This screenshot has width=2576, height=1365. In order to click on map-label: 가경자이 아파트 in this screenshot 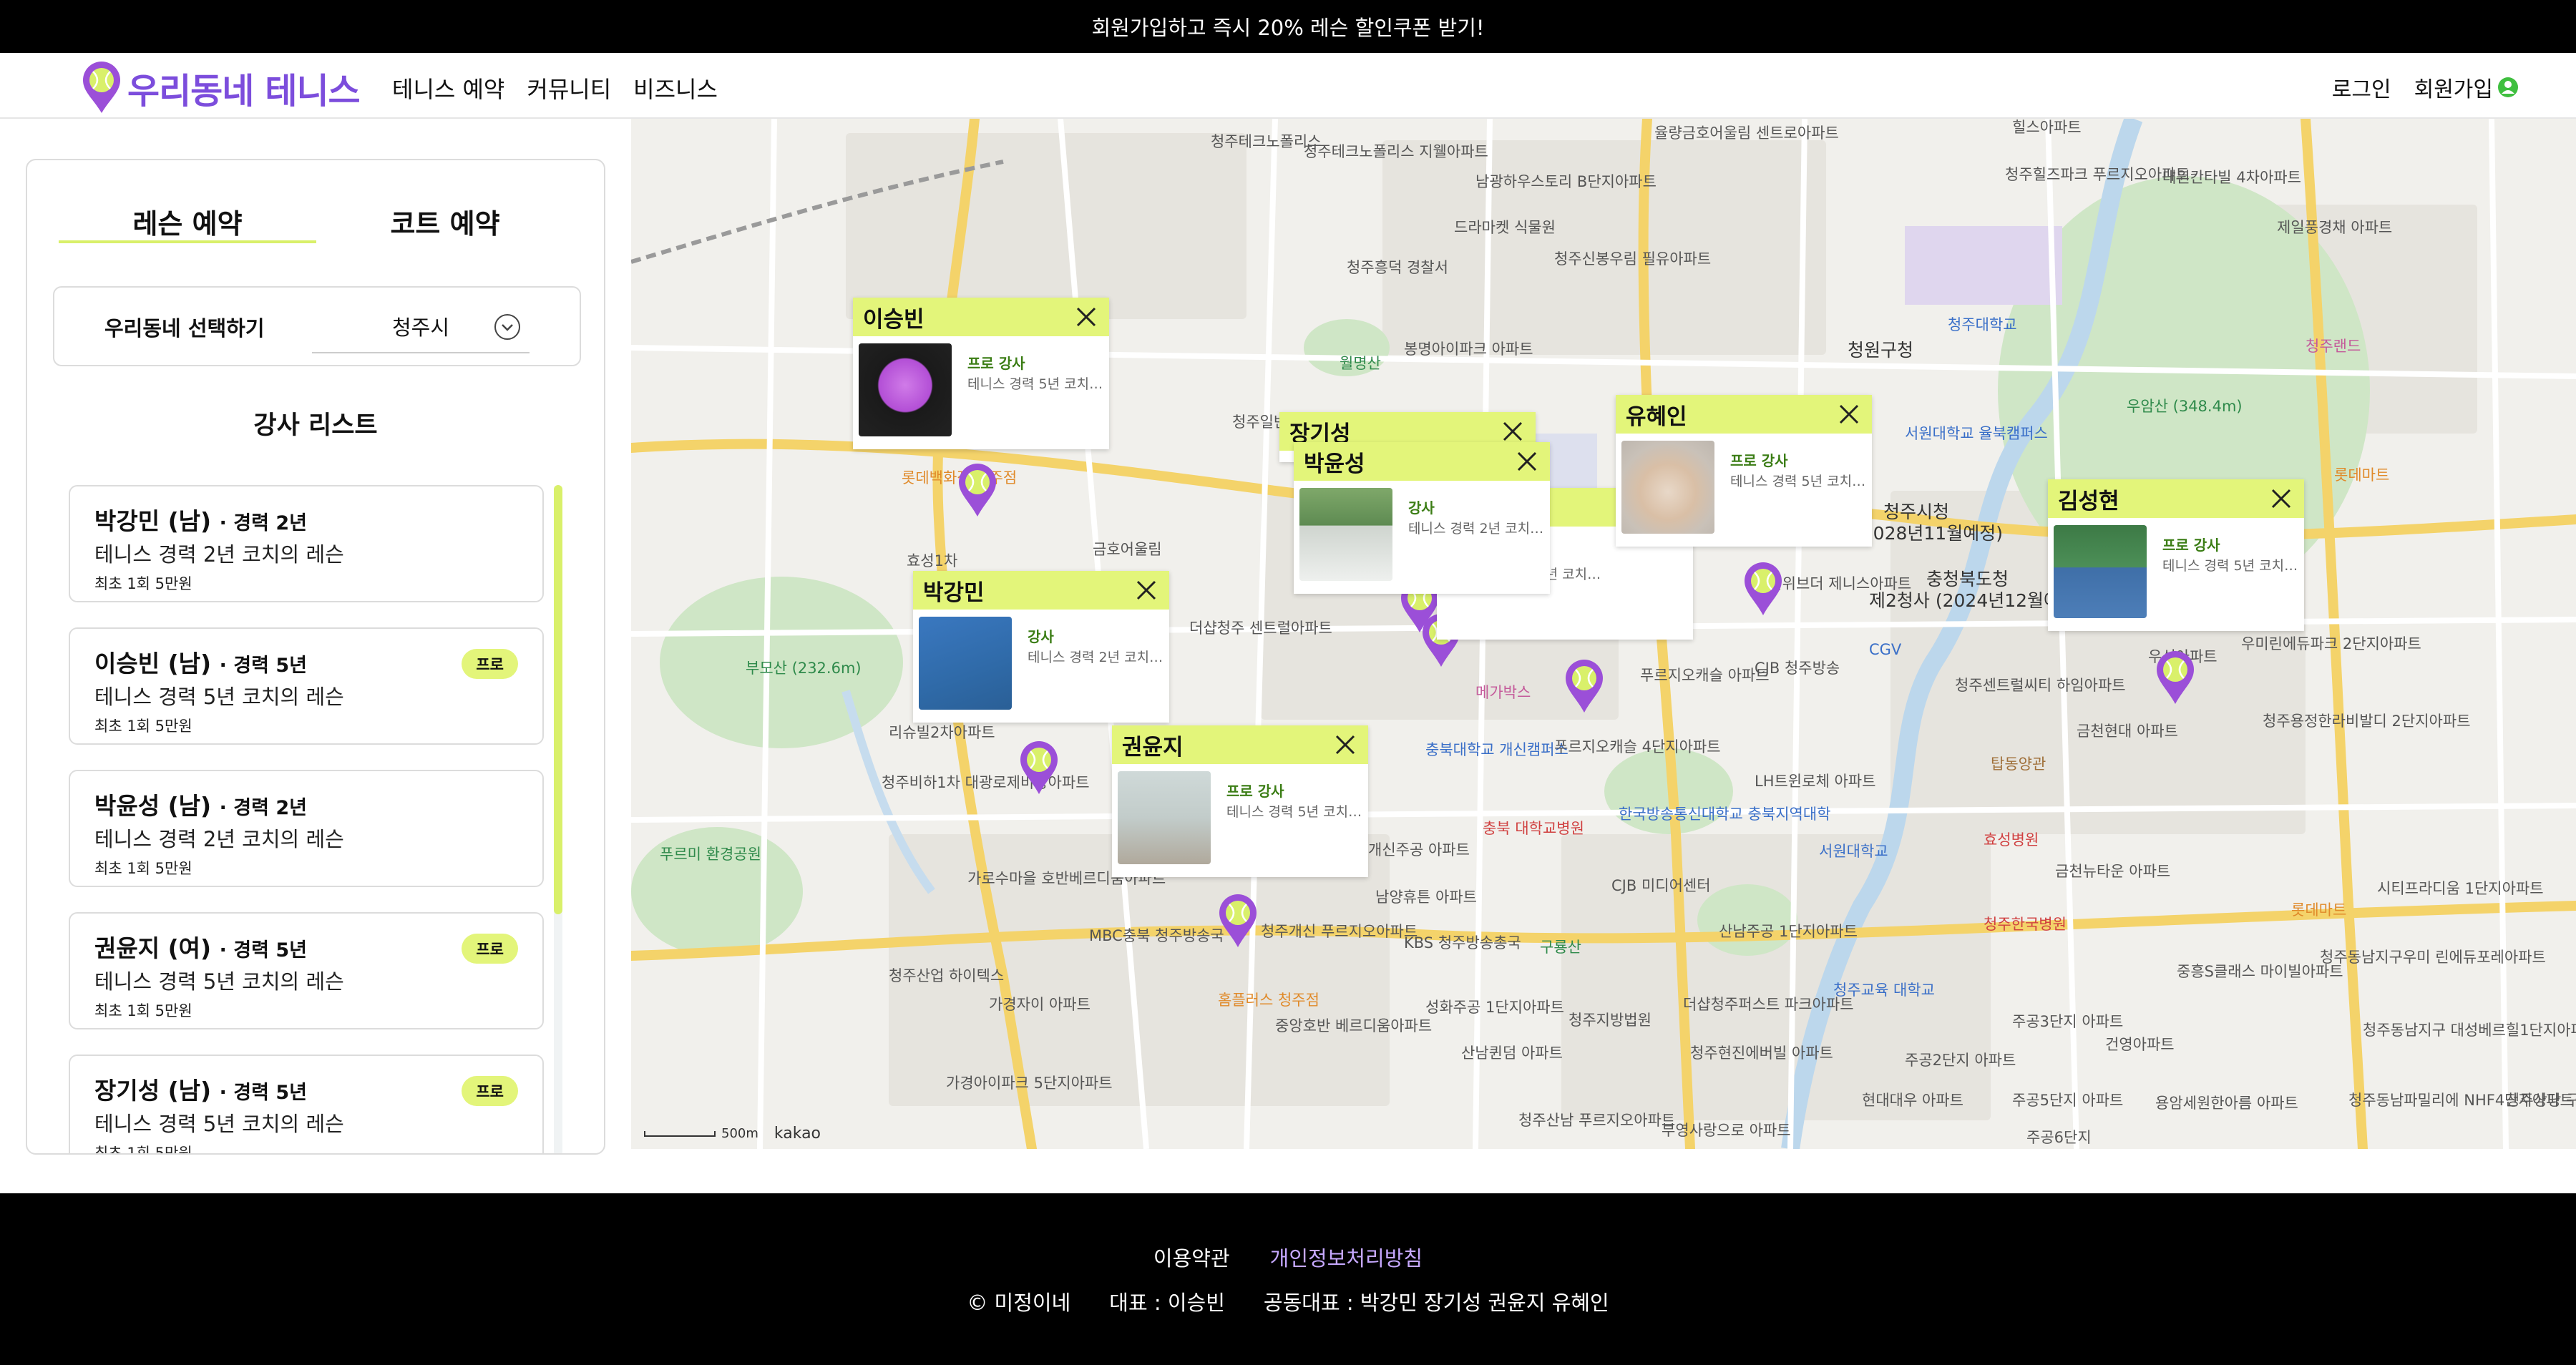, I will do `click(1040, 1004)`.